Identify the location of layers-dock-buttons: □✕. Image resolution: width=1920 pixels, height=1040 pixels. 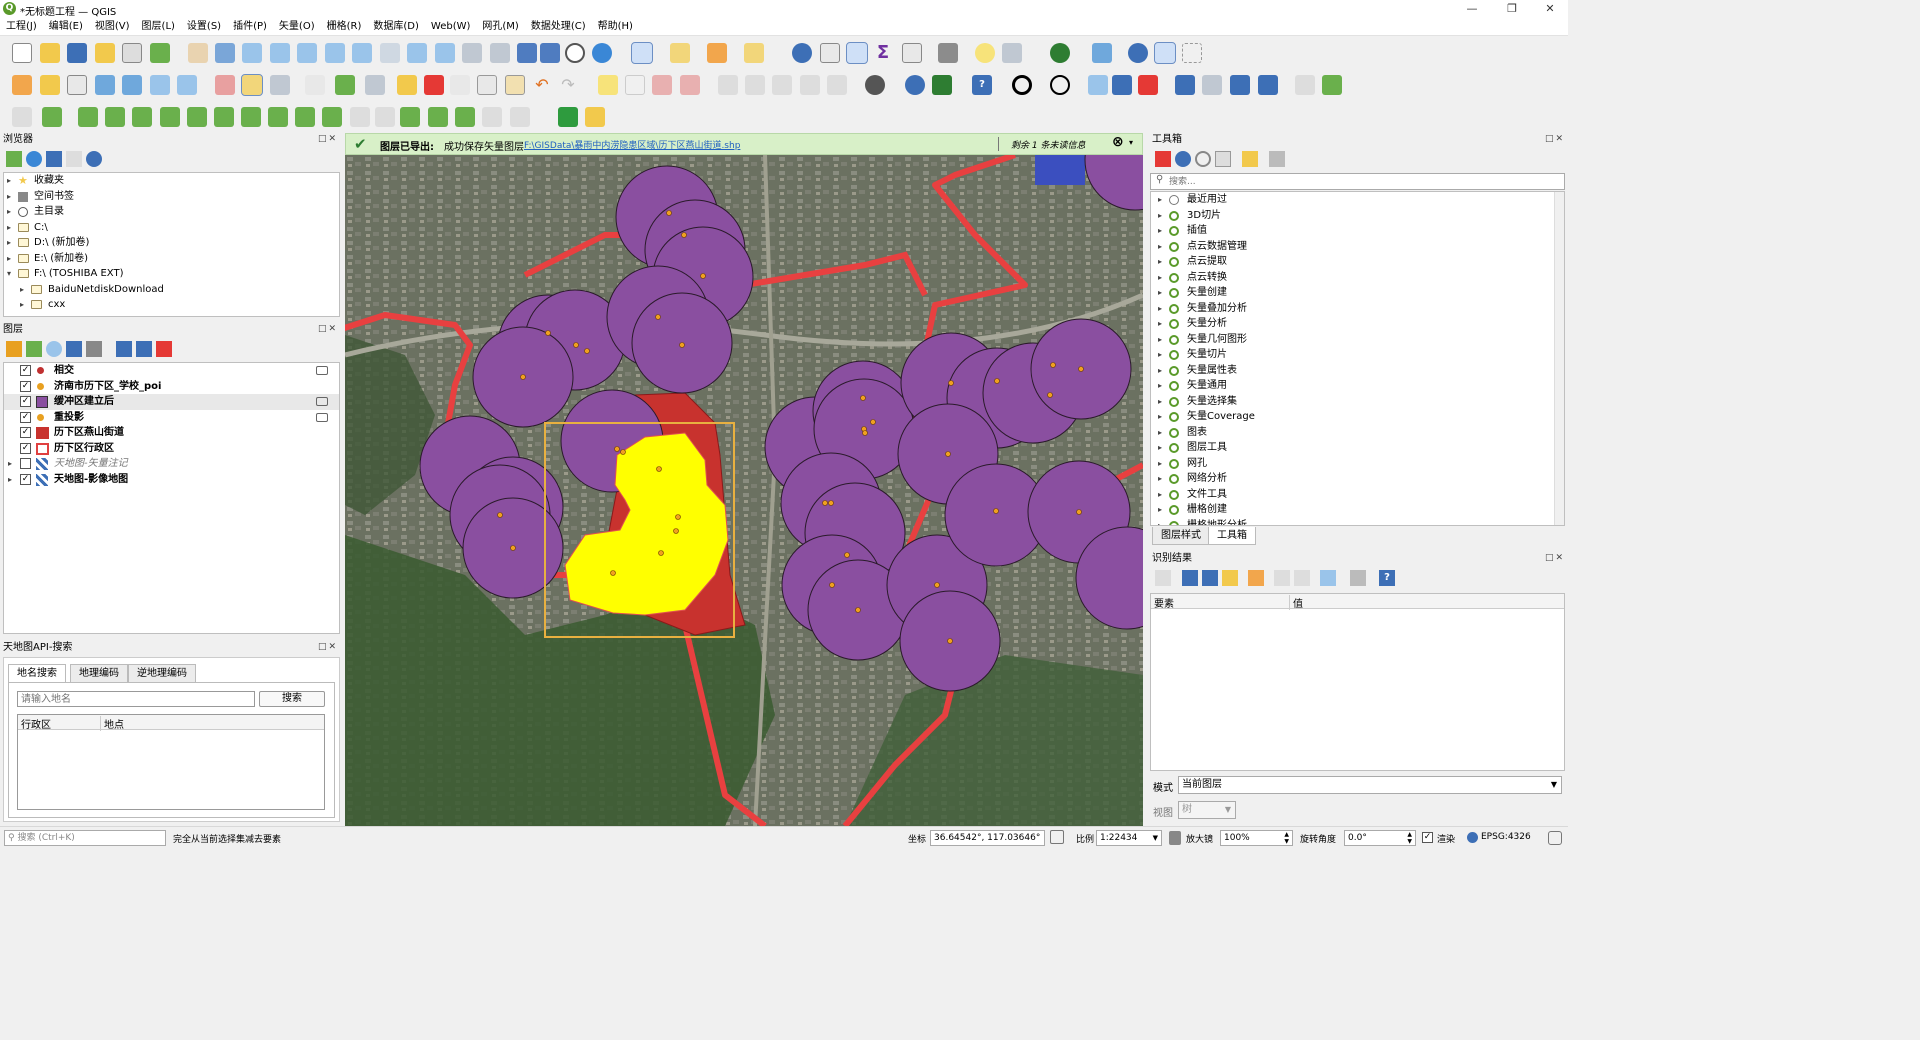
(328, 329).